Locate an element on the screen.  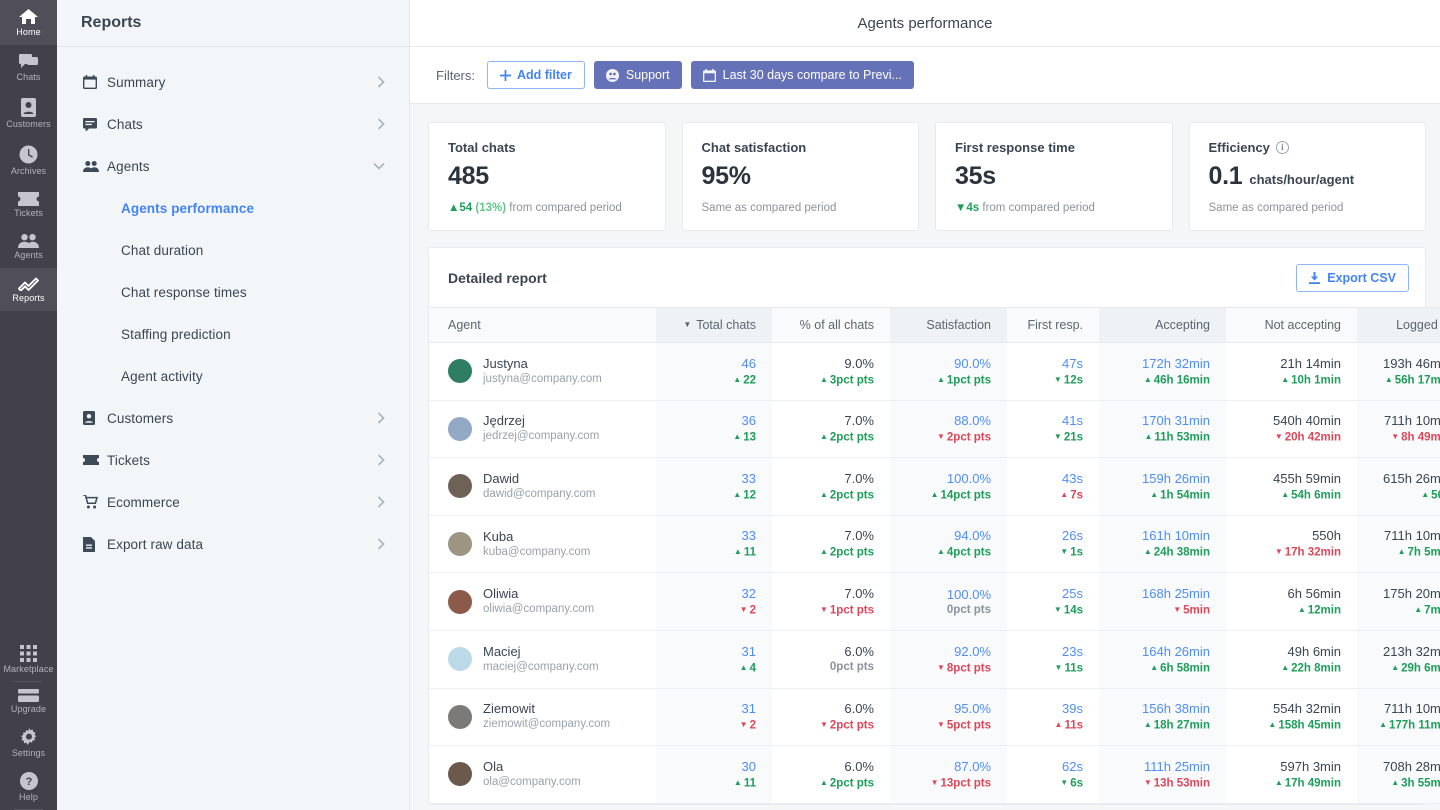
cell-not_accepting: 455h 59min ▲ 54h 6min is located at coordinates (1291, 487).